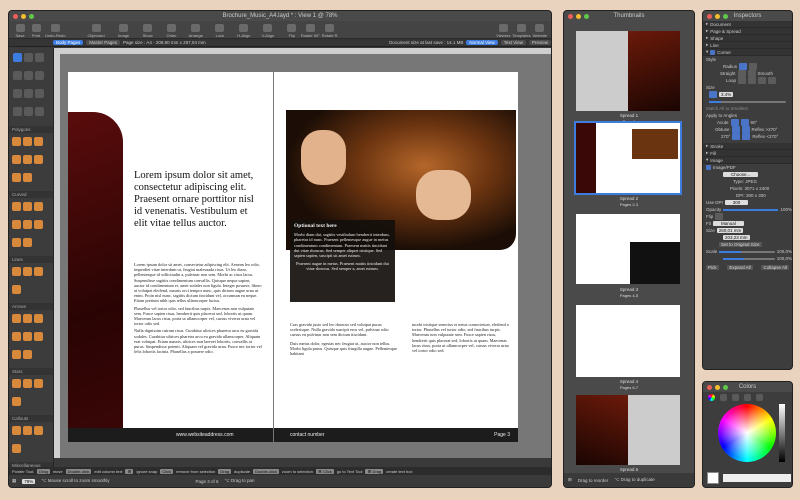  What do you see at coordinates (736, 237) in the screenshot?
I see `height-field: 203,23 mm` at bounding box center [736, 237].